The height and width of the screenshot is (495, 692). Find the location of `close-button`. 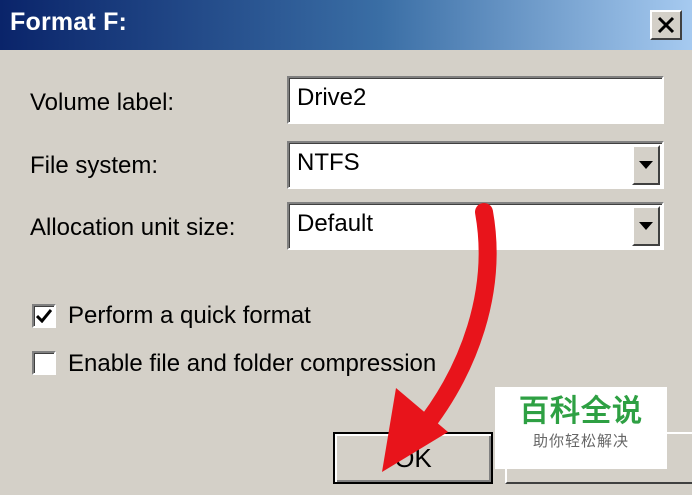

close-button is located at coordinates (666, 25).